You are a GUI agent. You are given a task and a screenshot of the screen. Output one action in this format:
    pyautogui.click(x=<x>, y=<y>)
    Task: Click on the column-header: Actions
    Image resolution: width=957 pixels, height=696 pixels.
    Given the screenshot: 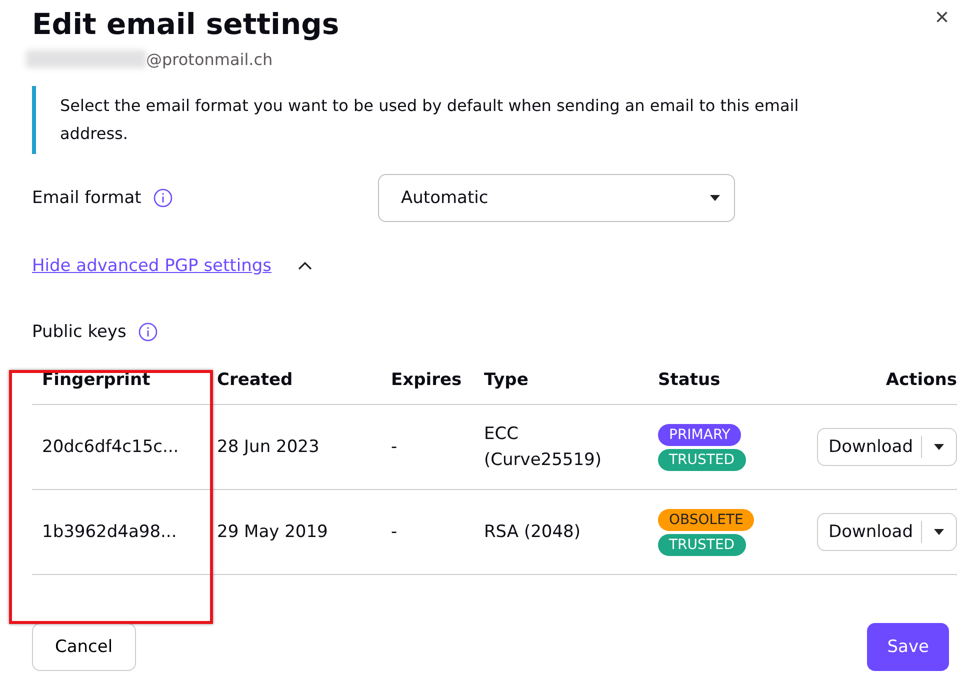 What is the action you would take?
    pyautogui.click(x=877, y=380)
    